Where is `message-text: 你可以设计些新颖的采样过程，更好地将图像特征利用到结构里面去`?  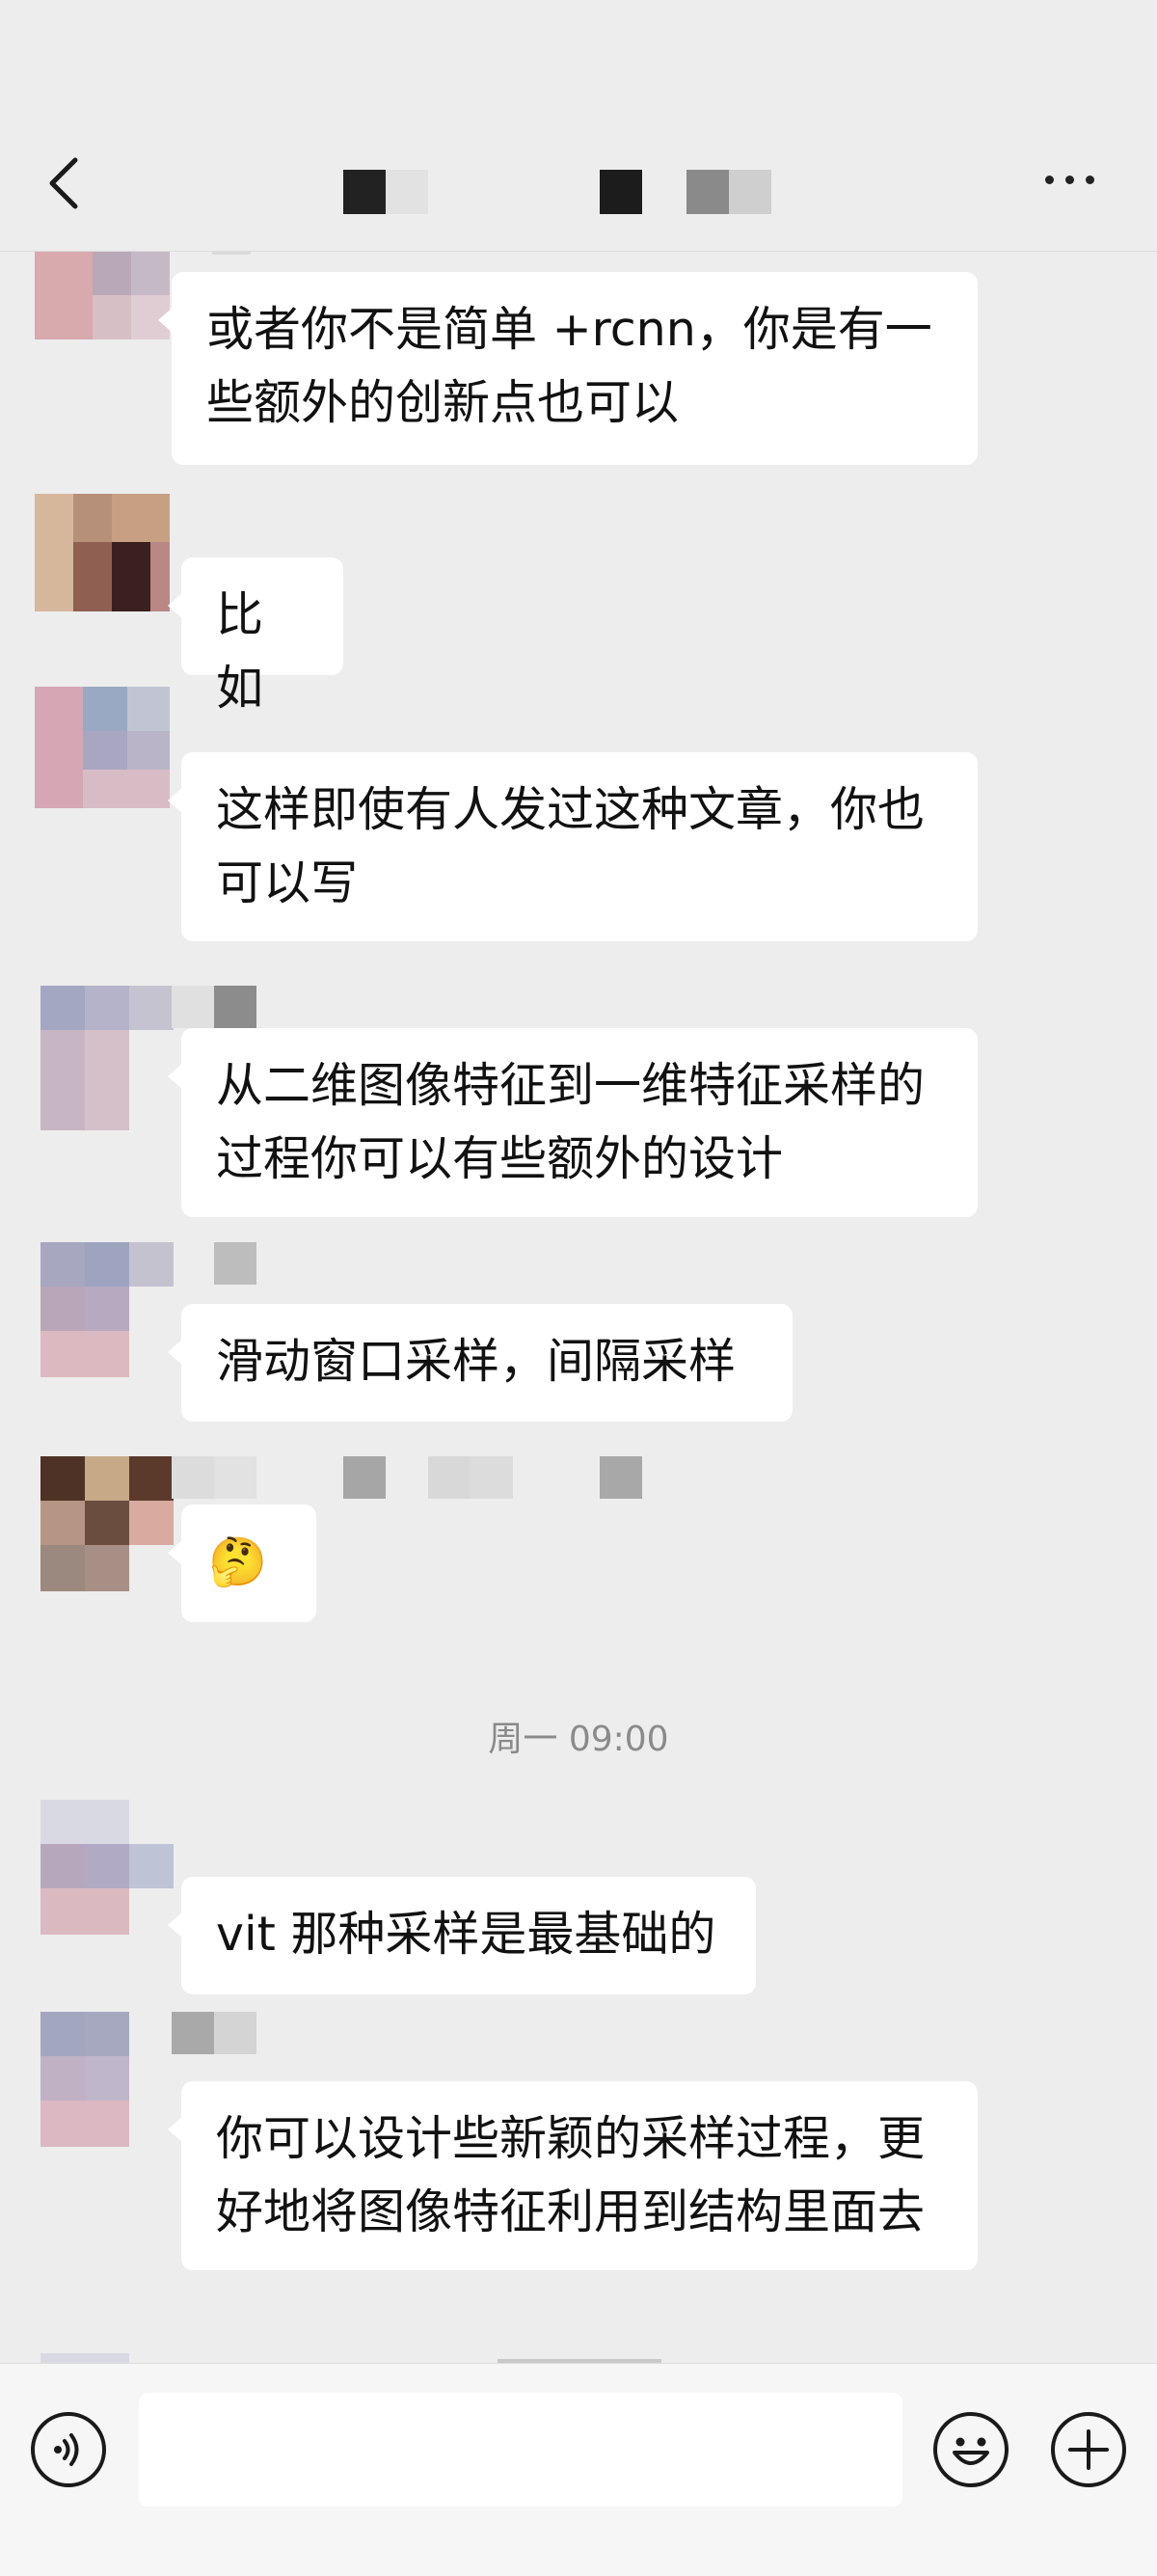 message-text: 你可以设计些新颖的采样过程，更好地将图像特征利用到结构里面去 is located at coordinates (571, 2175).